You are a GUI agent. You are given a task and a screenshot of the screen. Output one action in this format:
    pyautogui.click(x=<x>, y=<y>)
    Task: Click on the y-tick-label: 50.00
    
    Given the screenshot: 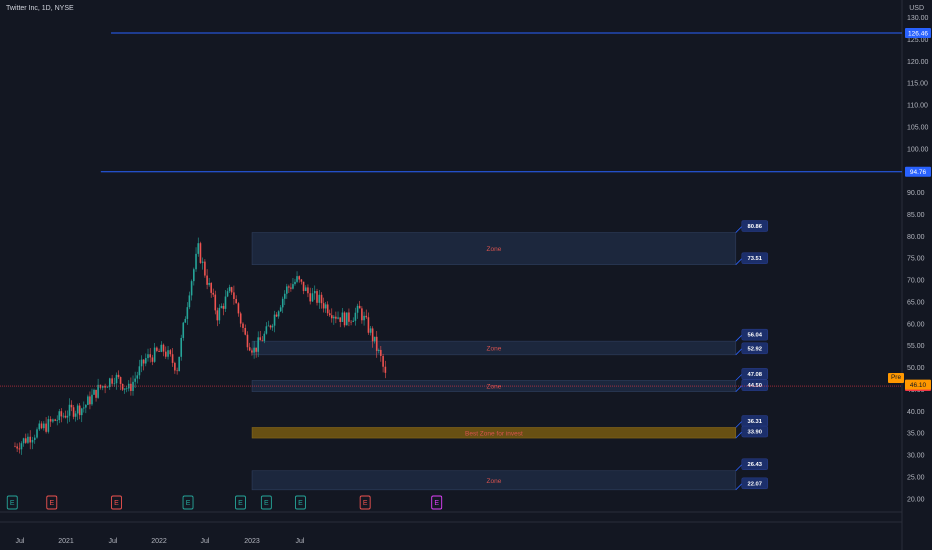 What is the action you would take?
    pyautogui.click(x=916, y=368)
    